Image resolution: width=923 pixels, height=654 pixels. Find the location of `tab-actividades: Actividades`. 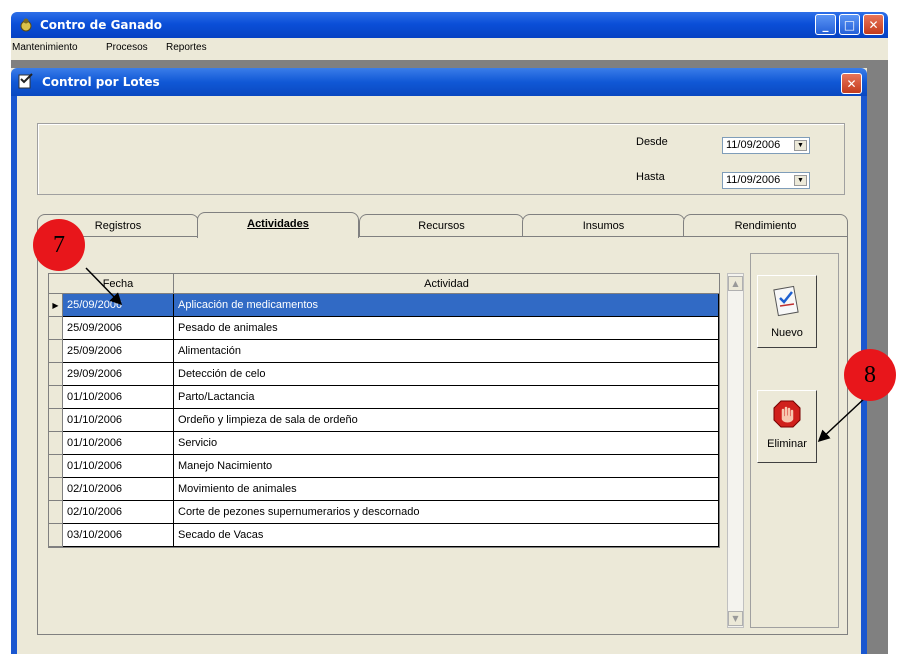

tab-actividades: Actividades is located at coordinates (278, 225).